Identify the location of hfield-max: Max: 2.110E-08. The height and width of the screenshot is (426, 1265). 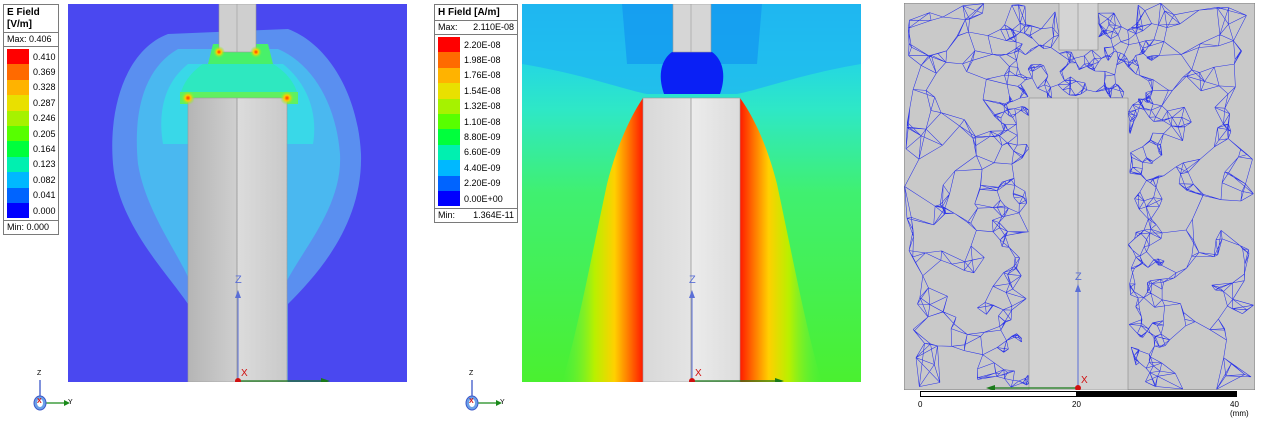
(476, 27).